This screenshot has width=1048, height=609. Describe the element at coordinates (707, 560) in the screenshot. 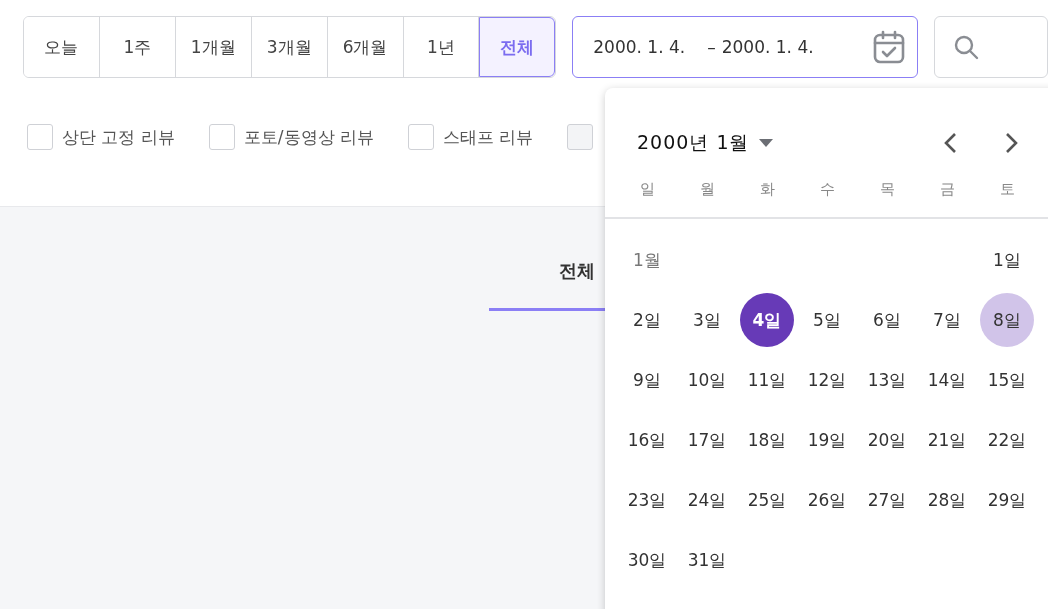

I see `calendar-day: 31일` at that location.